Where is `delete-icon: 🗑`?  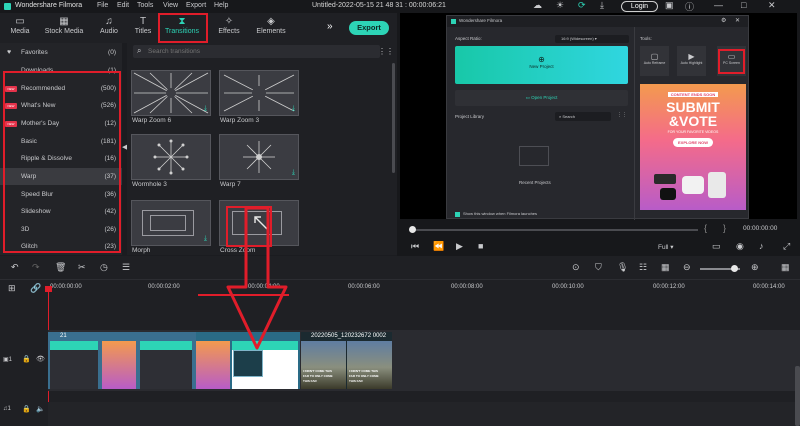 delete-icon: 🗑 is located at coordinates (60, 267).